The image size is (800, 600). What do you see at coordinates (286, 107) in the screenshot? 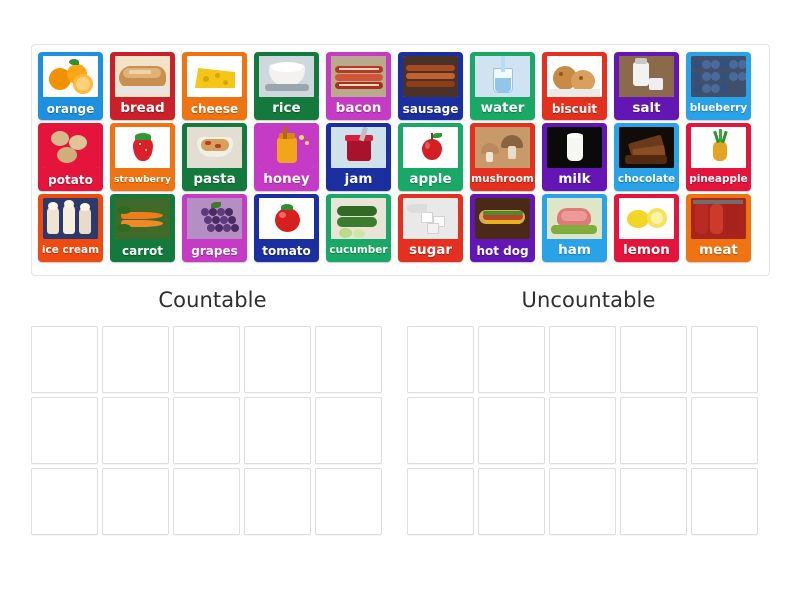
I see `word-tile-label: rice` at bounding box center [286, 107].